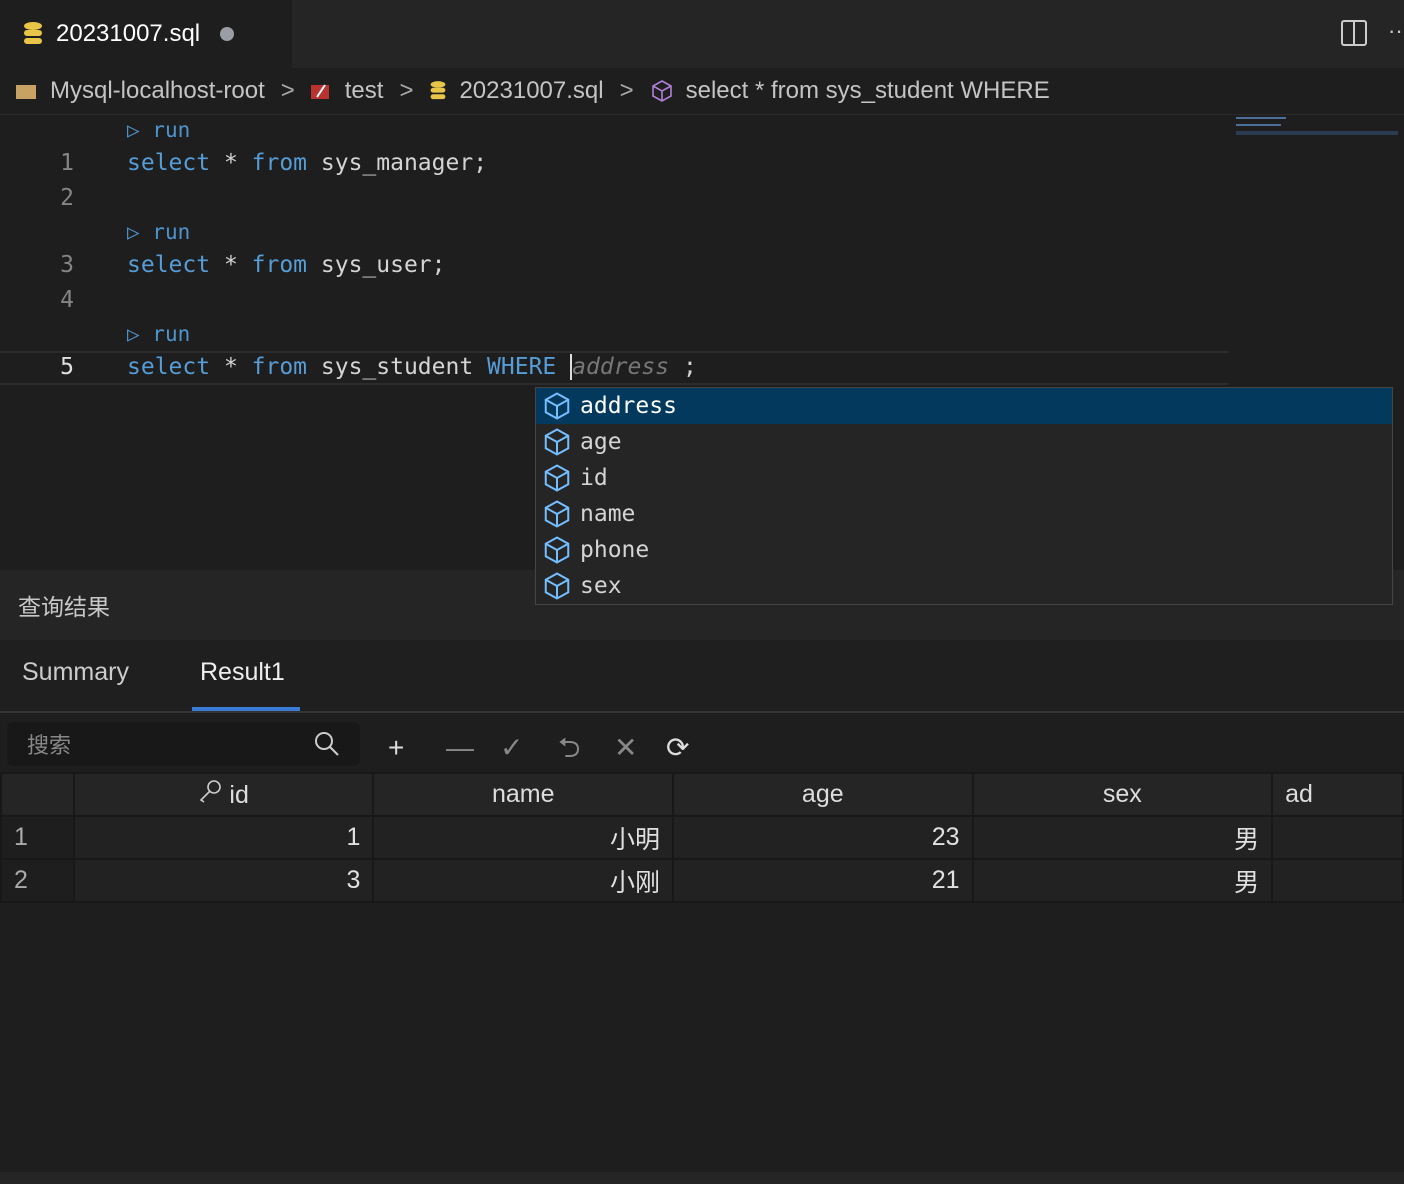  What do you see at coordinates (67, 265) in the screenshot?
I see `line-number: 3` at bounding box center [67, 265].